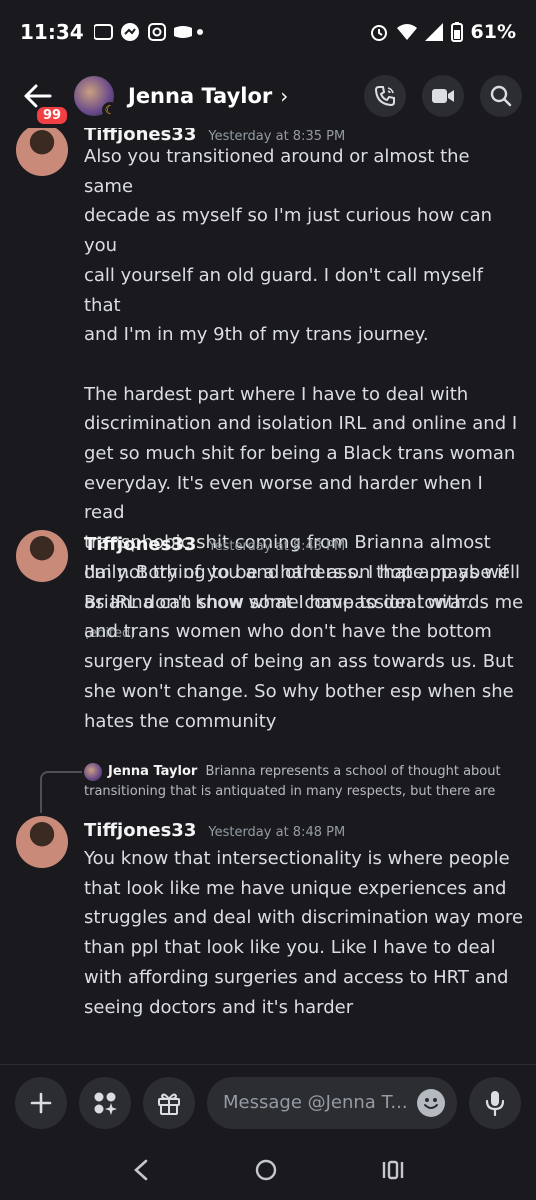  What do you see at coordinates (141, 1170) in the screenshot?
I see `nav-back-icon` at bounding box center [141, 1170].